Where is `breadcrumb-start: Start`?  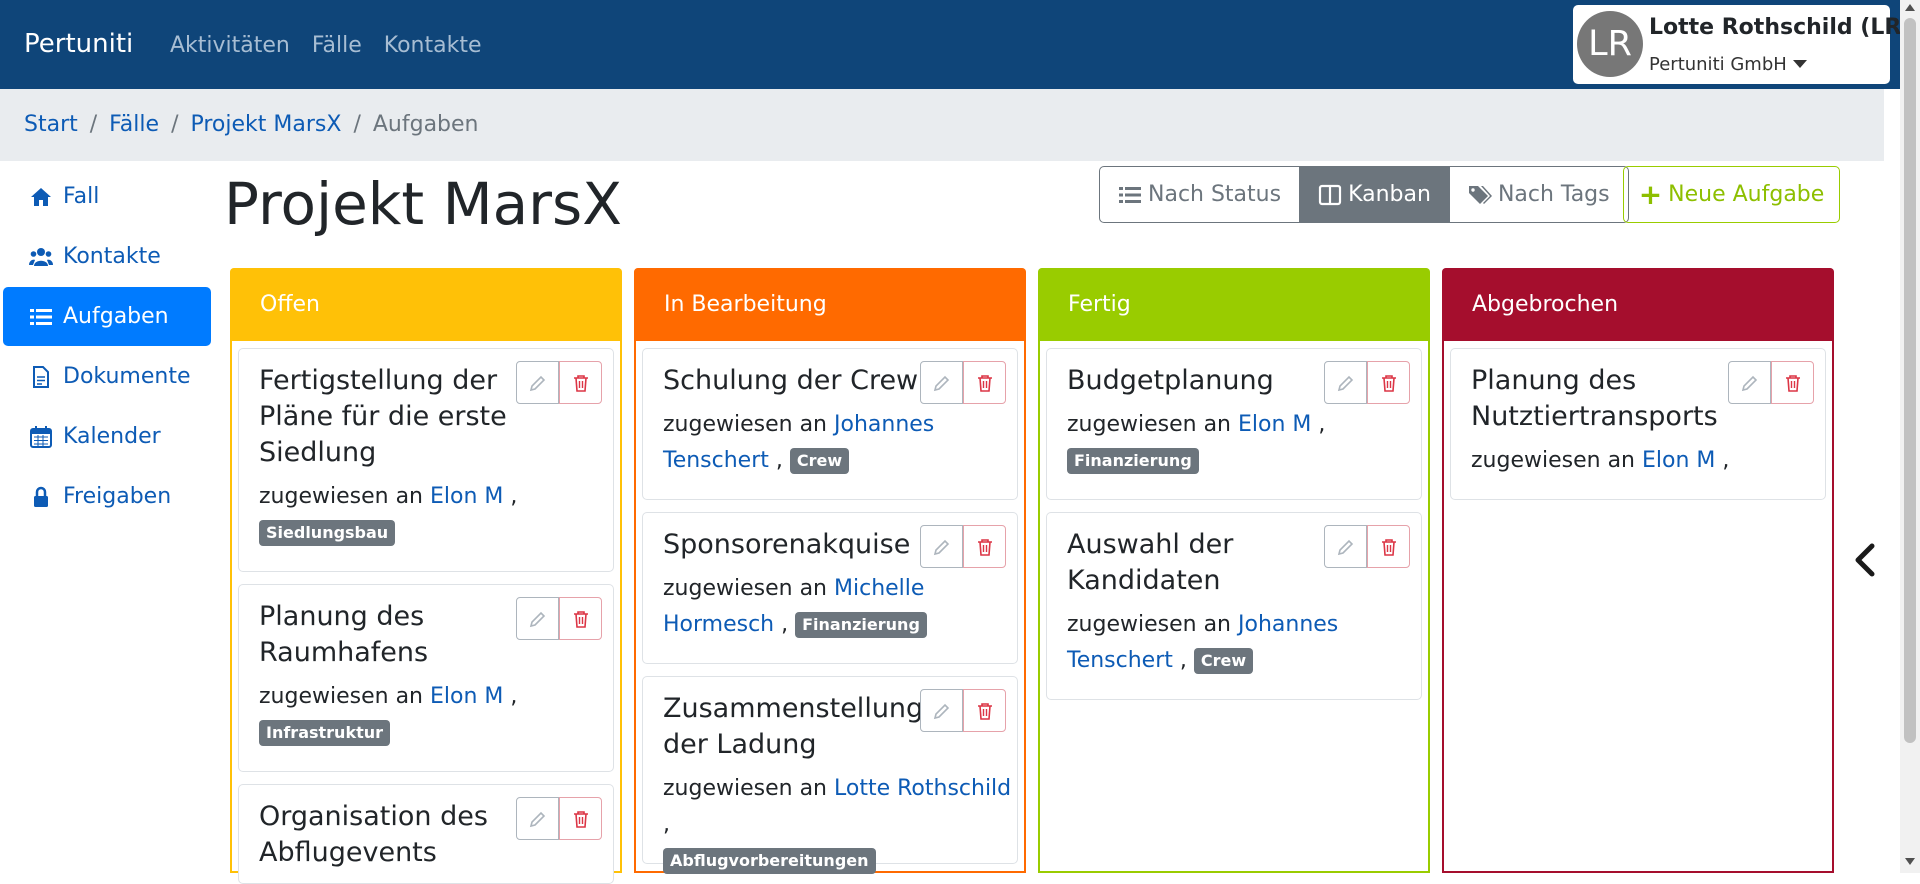
breadcrumb-start: Start is located at coordinates (51, 124).